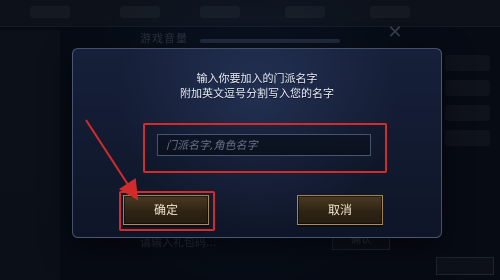 The image size is (500, 280). I want to click on dialog-message-line-2: 附加英文逗号分割写入您的名字, so click(257, 93).